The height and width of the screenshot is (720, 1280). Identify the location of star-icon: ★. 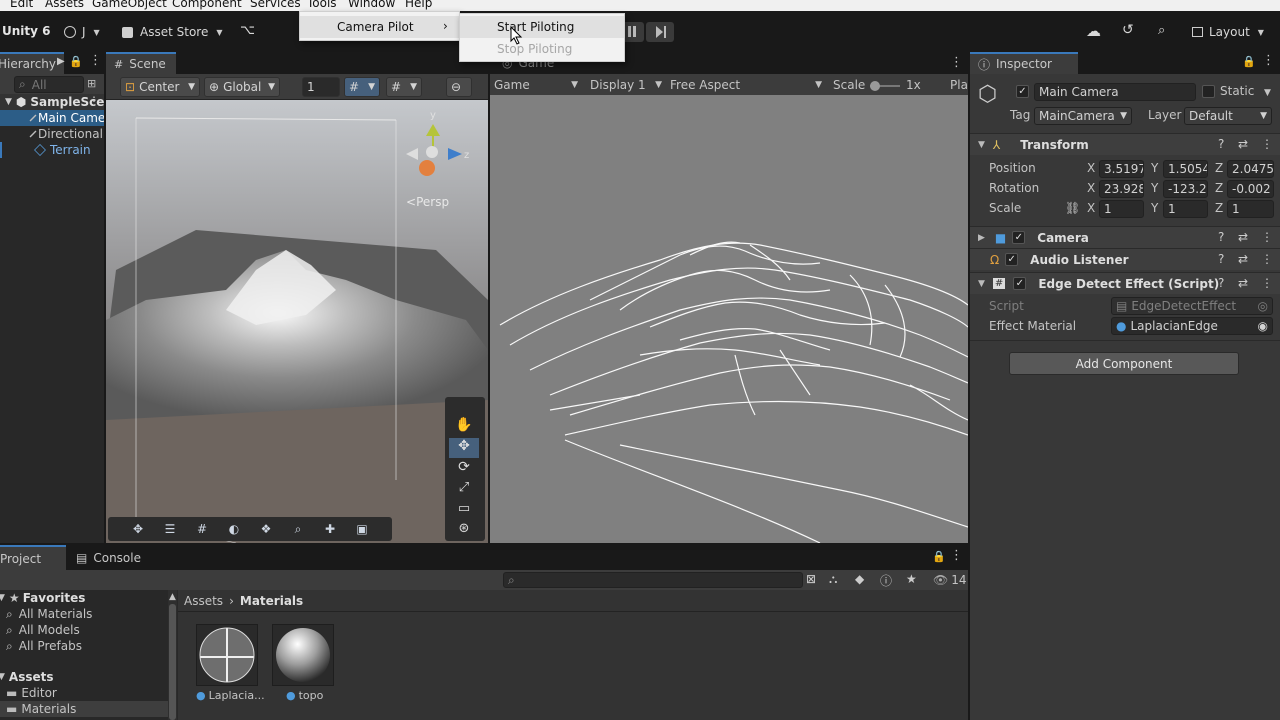
(911, 579).